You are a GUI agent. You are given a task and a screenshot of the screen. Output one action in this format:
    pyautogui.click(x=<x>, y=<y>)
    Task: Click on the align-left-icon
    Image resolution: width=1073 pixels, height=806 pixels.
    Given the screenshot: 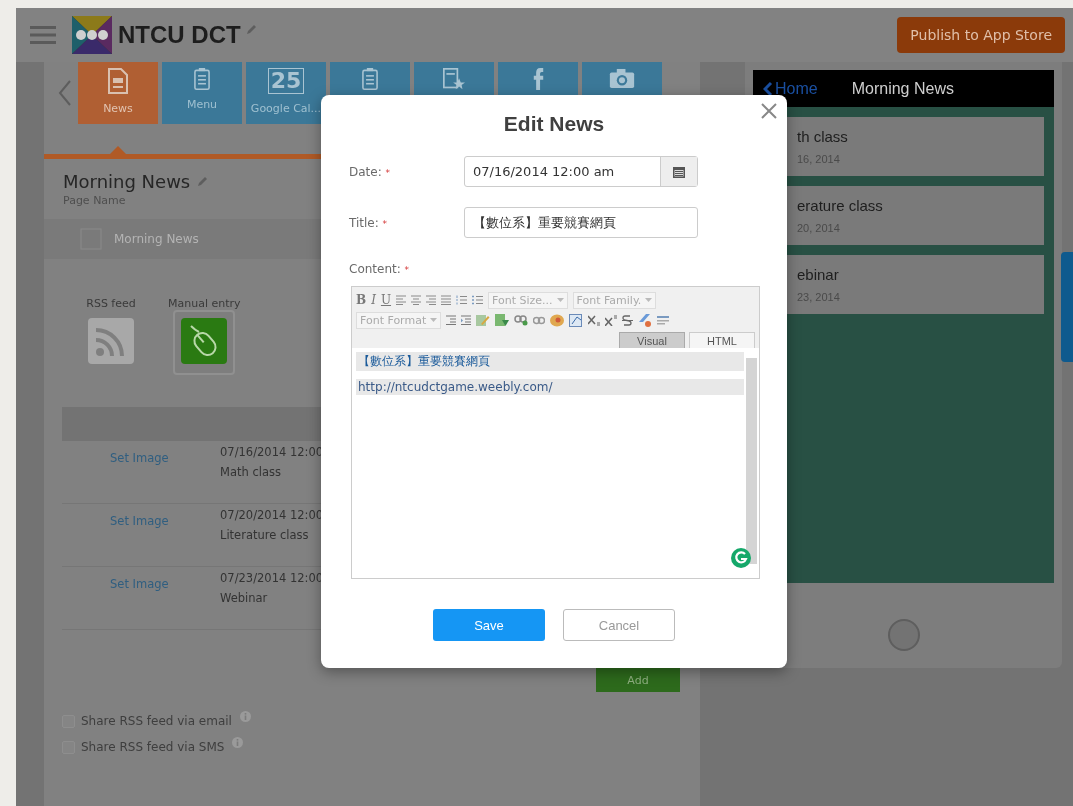 What is the action you would take?
    pyautogui.click(x=401, y=300)
    